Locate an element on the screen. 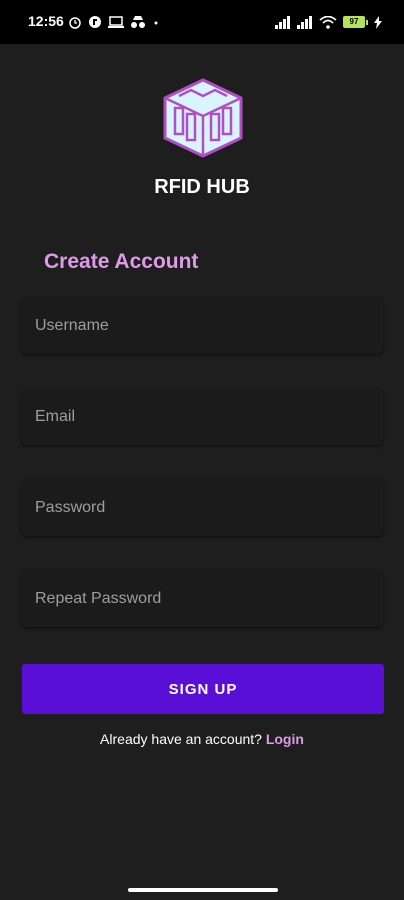 The width and height of the screenshot is (404, 900). battery-level: 97 is located at coordinates (354, 22).